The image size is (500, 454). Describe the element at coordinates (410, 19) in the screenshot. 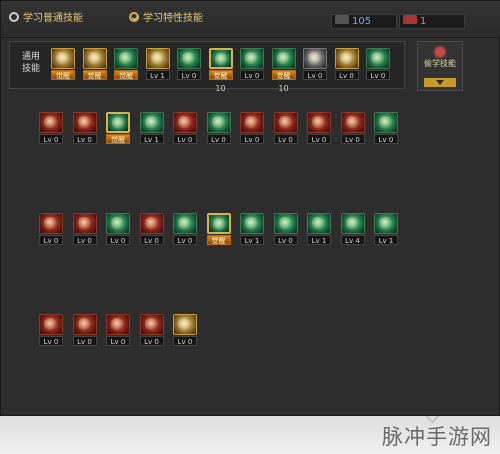

I see `tp-tag-icon` at that location.